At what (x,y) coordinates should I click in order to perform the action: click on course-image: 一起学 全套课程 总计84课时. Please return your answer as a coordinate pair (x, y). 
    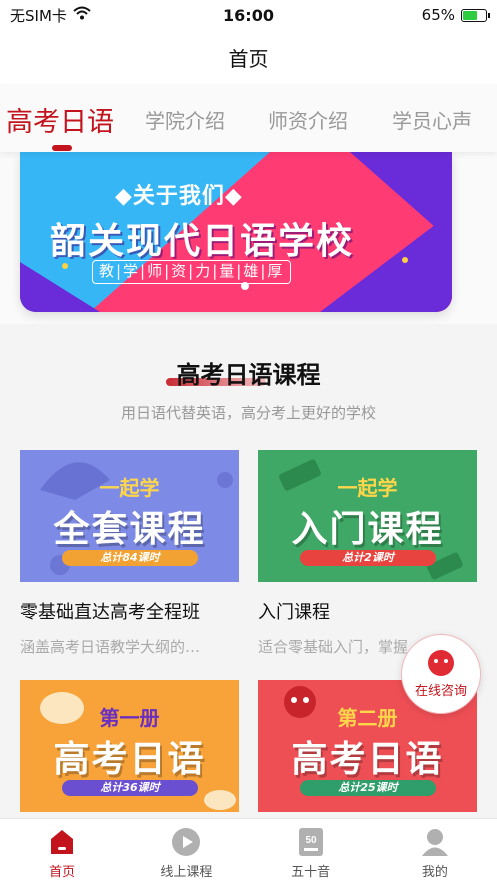
    Looking at the image, I should click on (129, 516).